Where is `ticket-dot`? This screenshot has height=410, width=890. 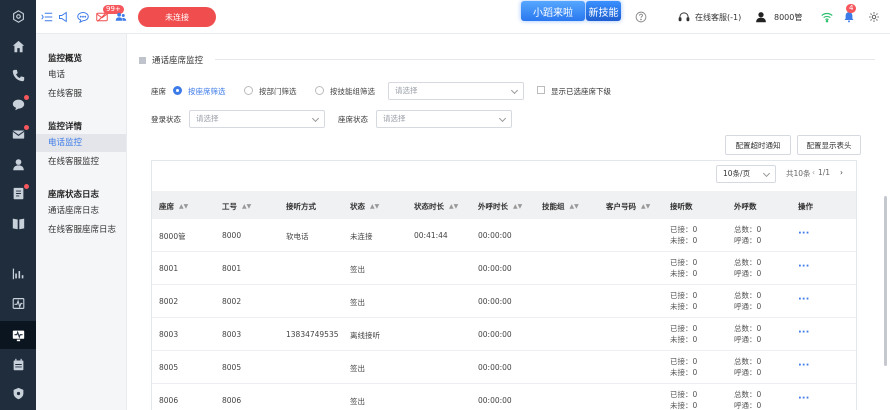 ticket-dot is located at coordinates (26, 186).